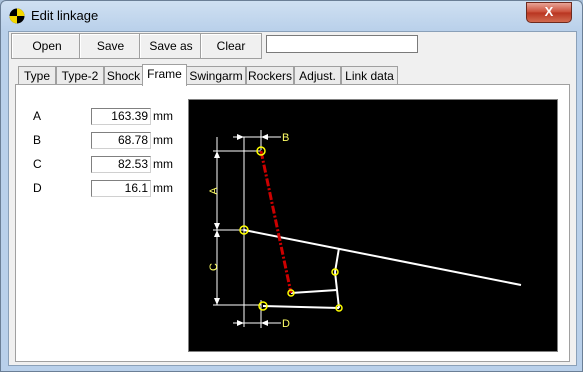 The image size is (583, 372). Describe the element at coordinates (17, 16) in the screenshot. I see `app-icon` at that location.